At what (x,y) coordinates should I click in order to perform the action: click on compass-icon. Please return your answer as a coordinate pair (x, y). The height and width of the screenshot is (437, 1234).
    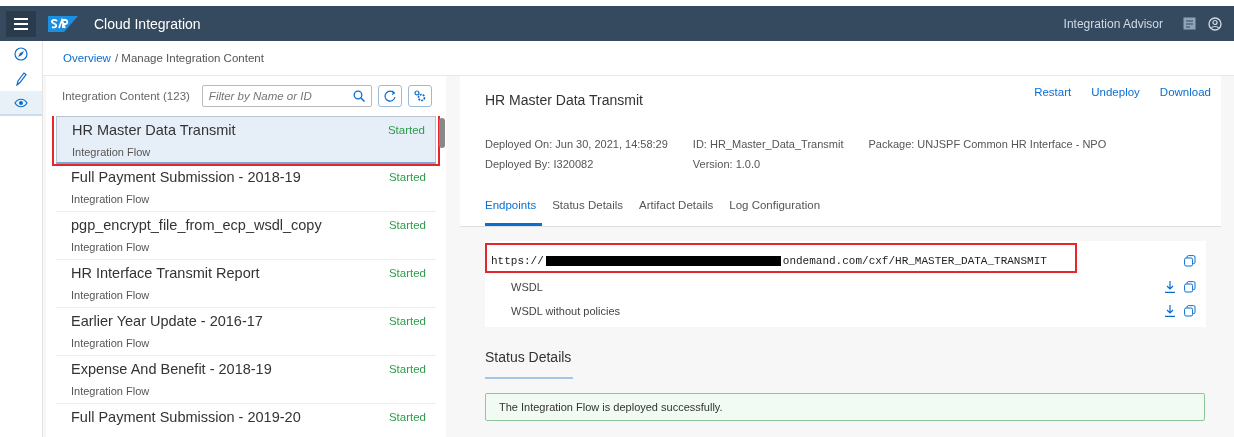
    Looking at the image, I should click on (21, 53).